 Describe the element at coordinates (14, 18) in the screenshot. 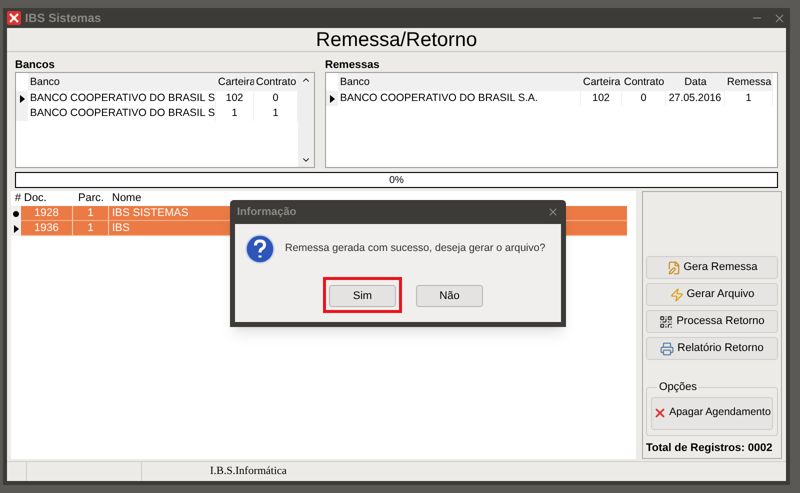

I see `app-logo-icon` at that location.